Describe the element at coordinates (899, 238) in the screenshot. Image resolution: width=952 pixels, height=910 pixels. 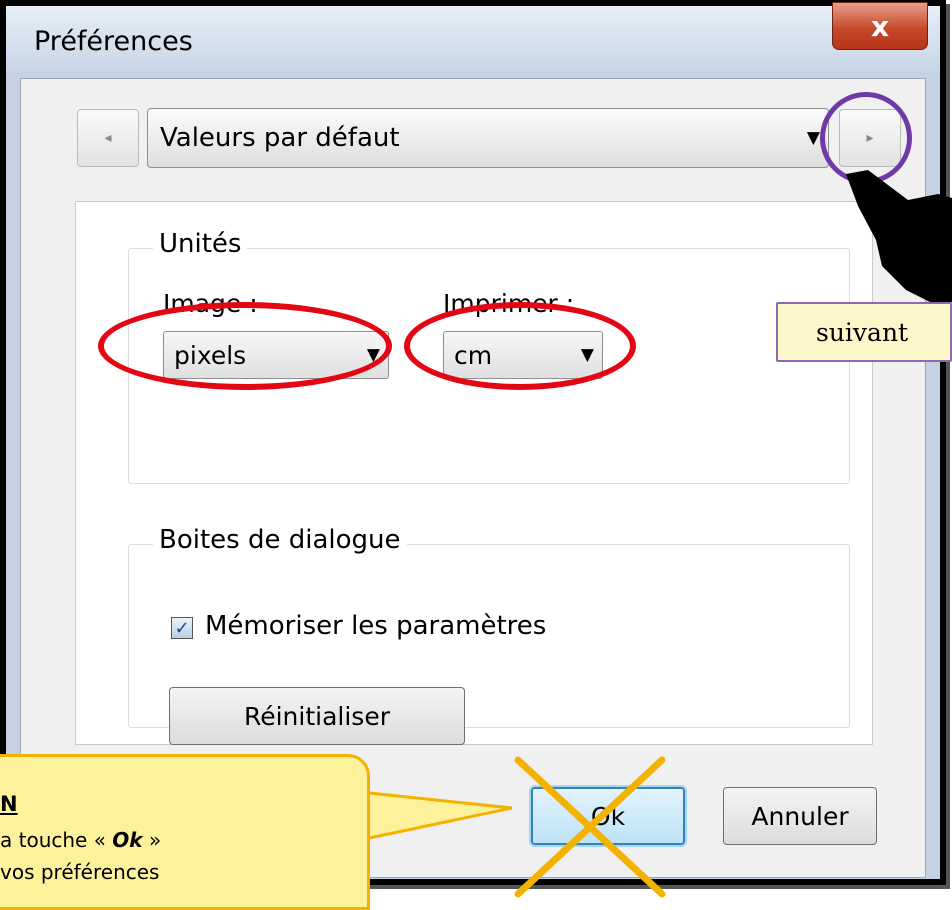
I see `pointing-hand-icon` at that location.